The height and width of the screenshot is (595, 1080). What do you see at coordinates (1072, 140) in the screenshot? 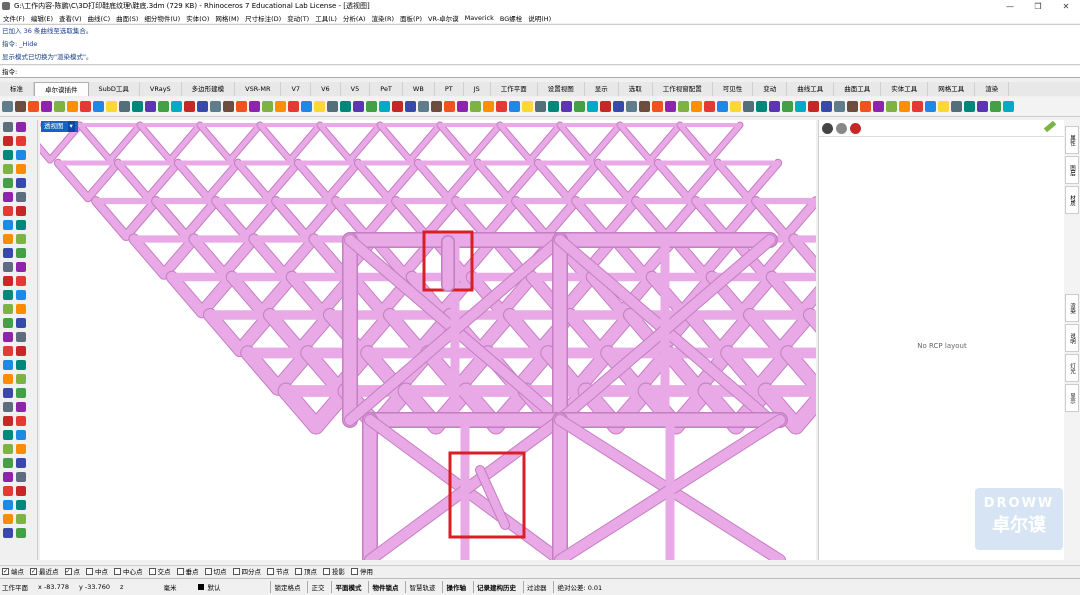
I see `side-tab-properties: 属性` at bounding box center [1072, 140].